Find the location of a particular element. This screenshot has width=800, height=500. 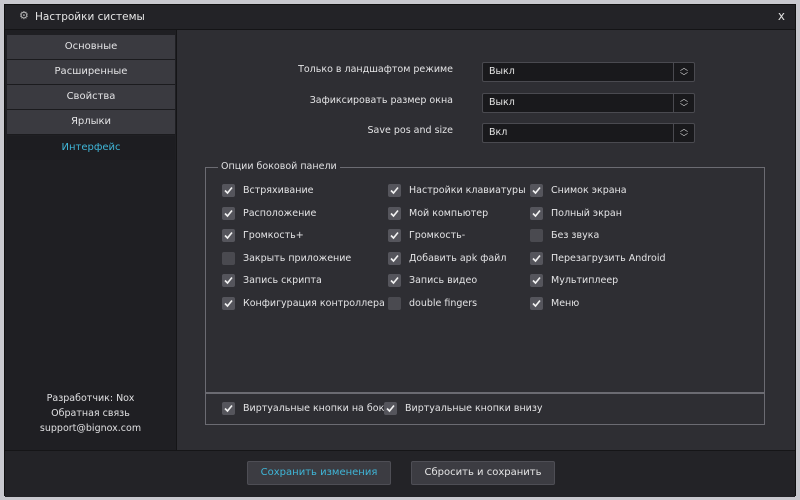

setting-label-fix-size: Зафиксировать размер окна is located at coordinates (381, 100).